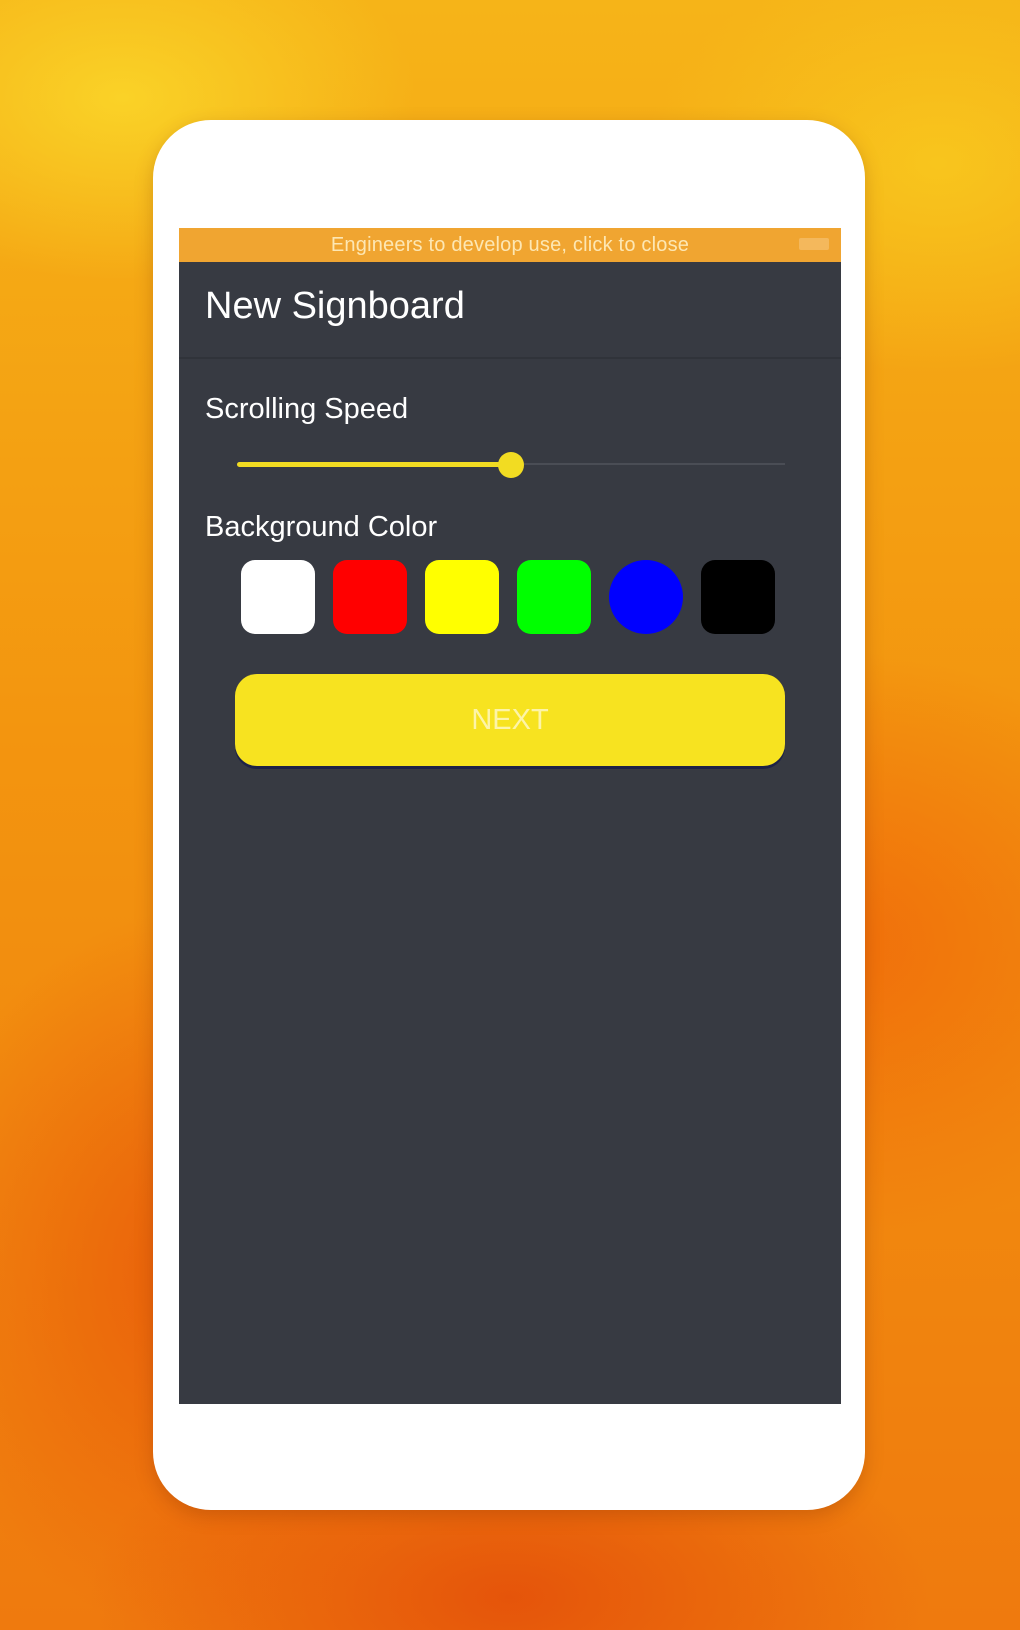 Image resolution: width=1020 pixels, height=1630 pixels. I want to click on color-swatch-white, so click(278, 597).